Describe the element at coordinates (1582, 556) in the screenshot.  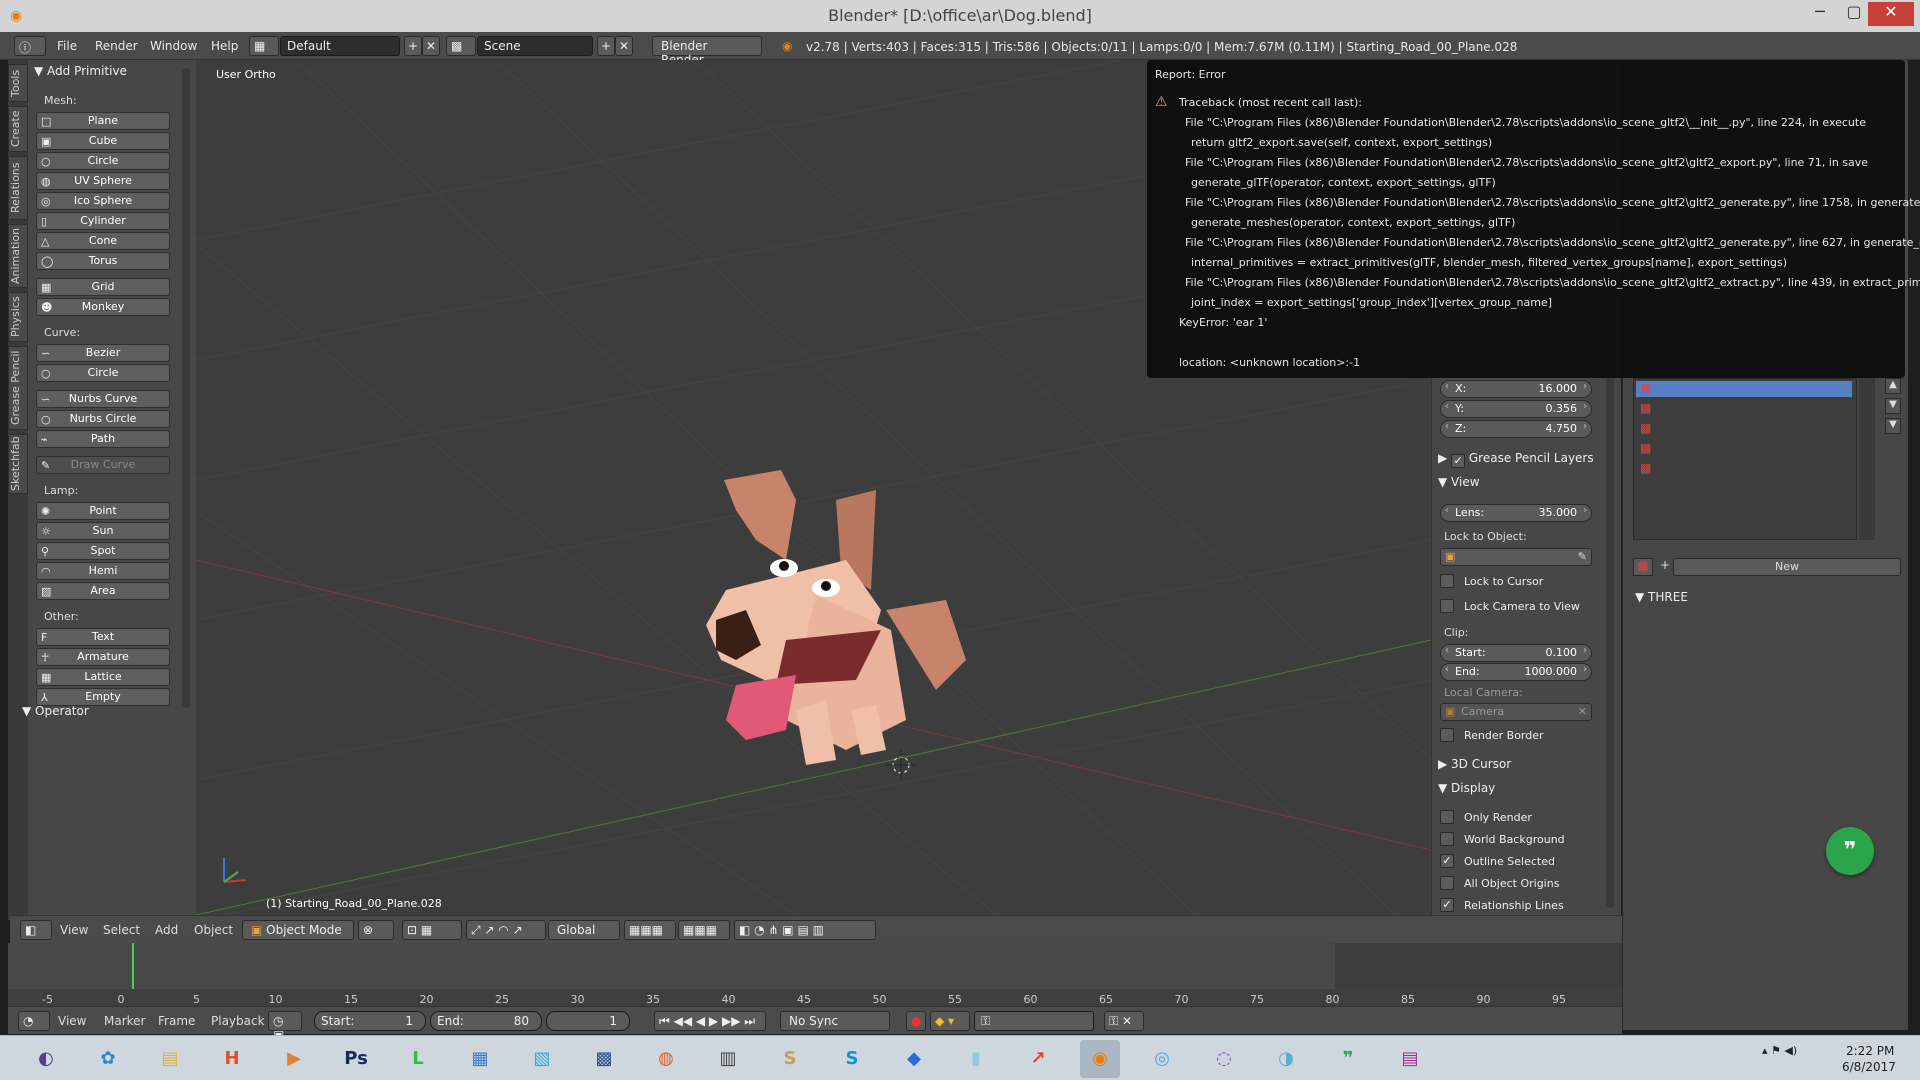
I see `eyedropper-icon: ✎` at that location.